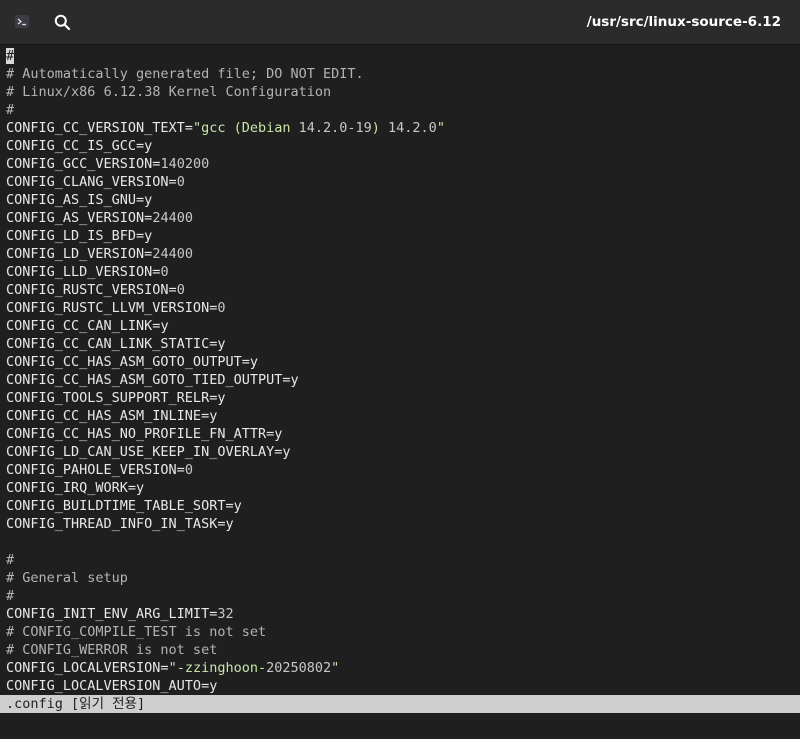  What do you see at coordinates (75, 488) in the screenshot?
I see `editor-line: CONFIG_IRQ_WORK=y` at bounding box center [75, 488].